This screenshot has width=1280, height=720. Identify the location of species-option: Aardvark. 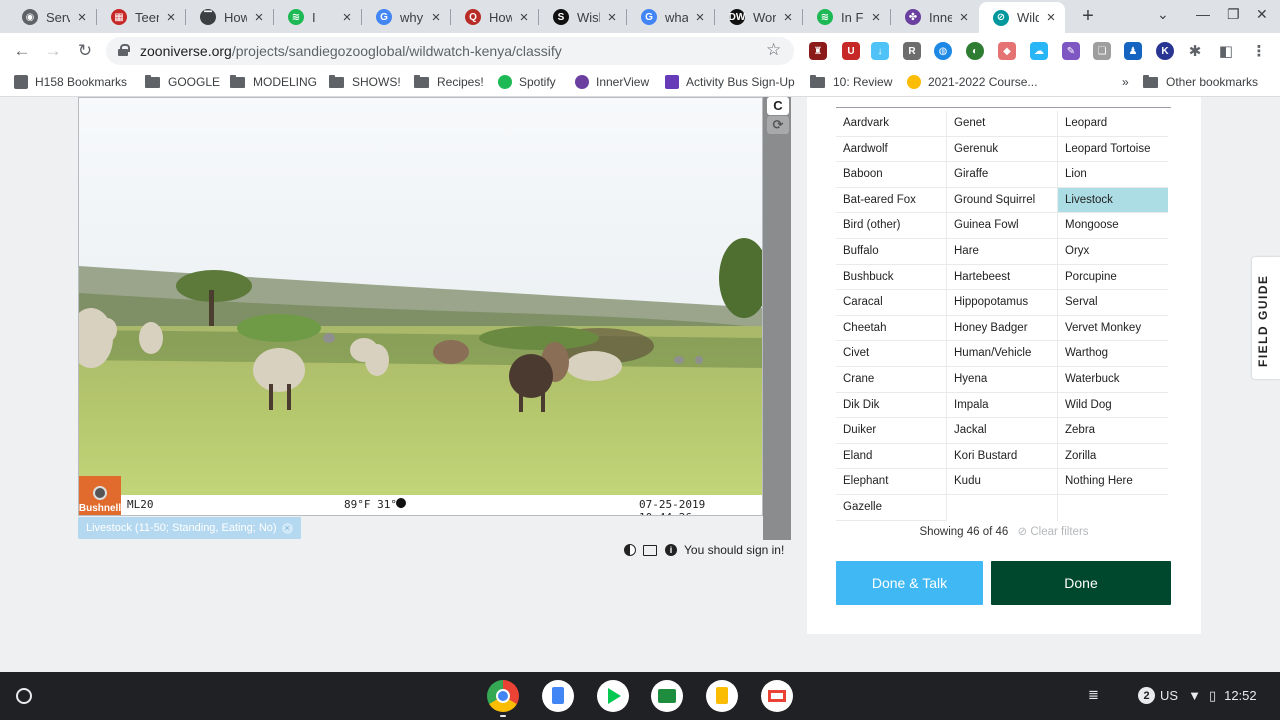
(891, 124).